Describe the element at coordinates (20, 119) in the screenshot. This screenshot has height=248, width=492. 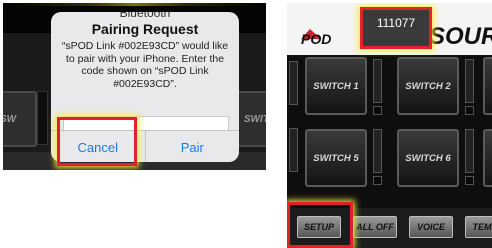
I see `background-switch-left: SW` at that location.